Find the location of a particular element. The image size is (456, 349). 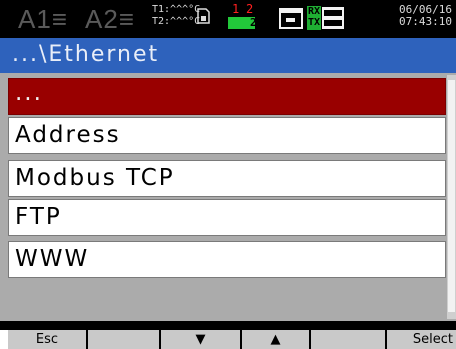

temperature-2-readout: T2:^^^°C is located at coordinates (176, 21).